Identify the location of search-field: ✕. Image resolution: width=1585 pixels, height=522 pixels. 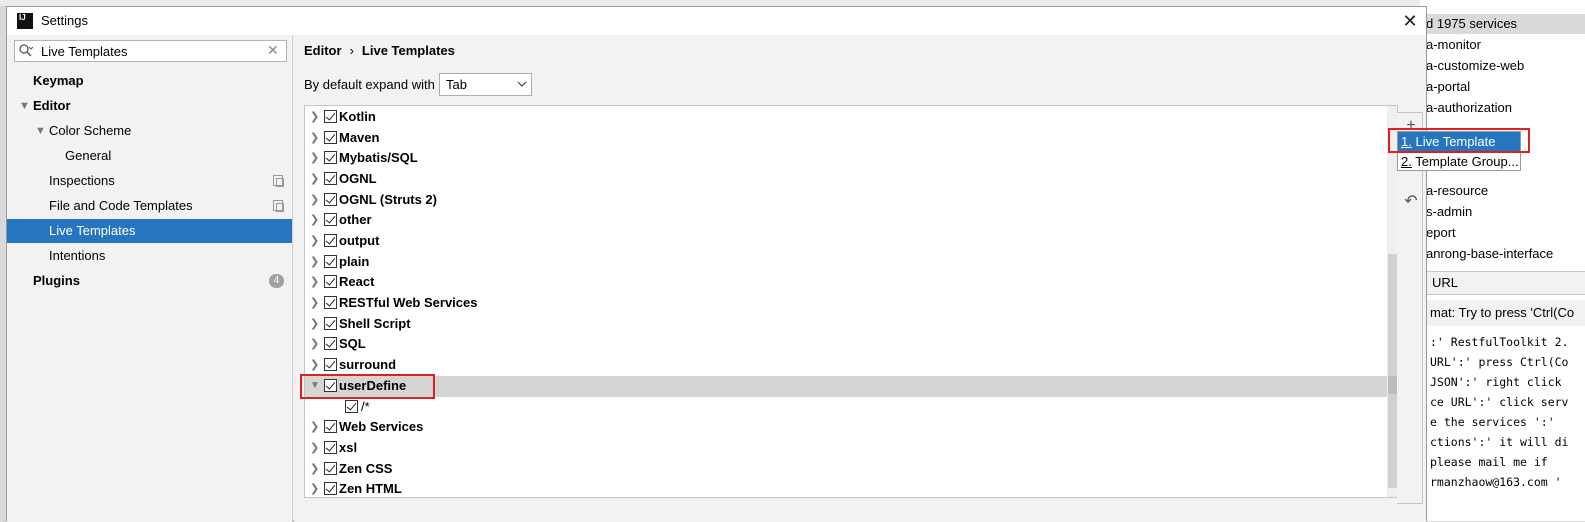
(150, 51).